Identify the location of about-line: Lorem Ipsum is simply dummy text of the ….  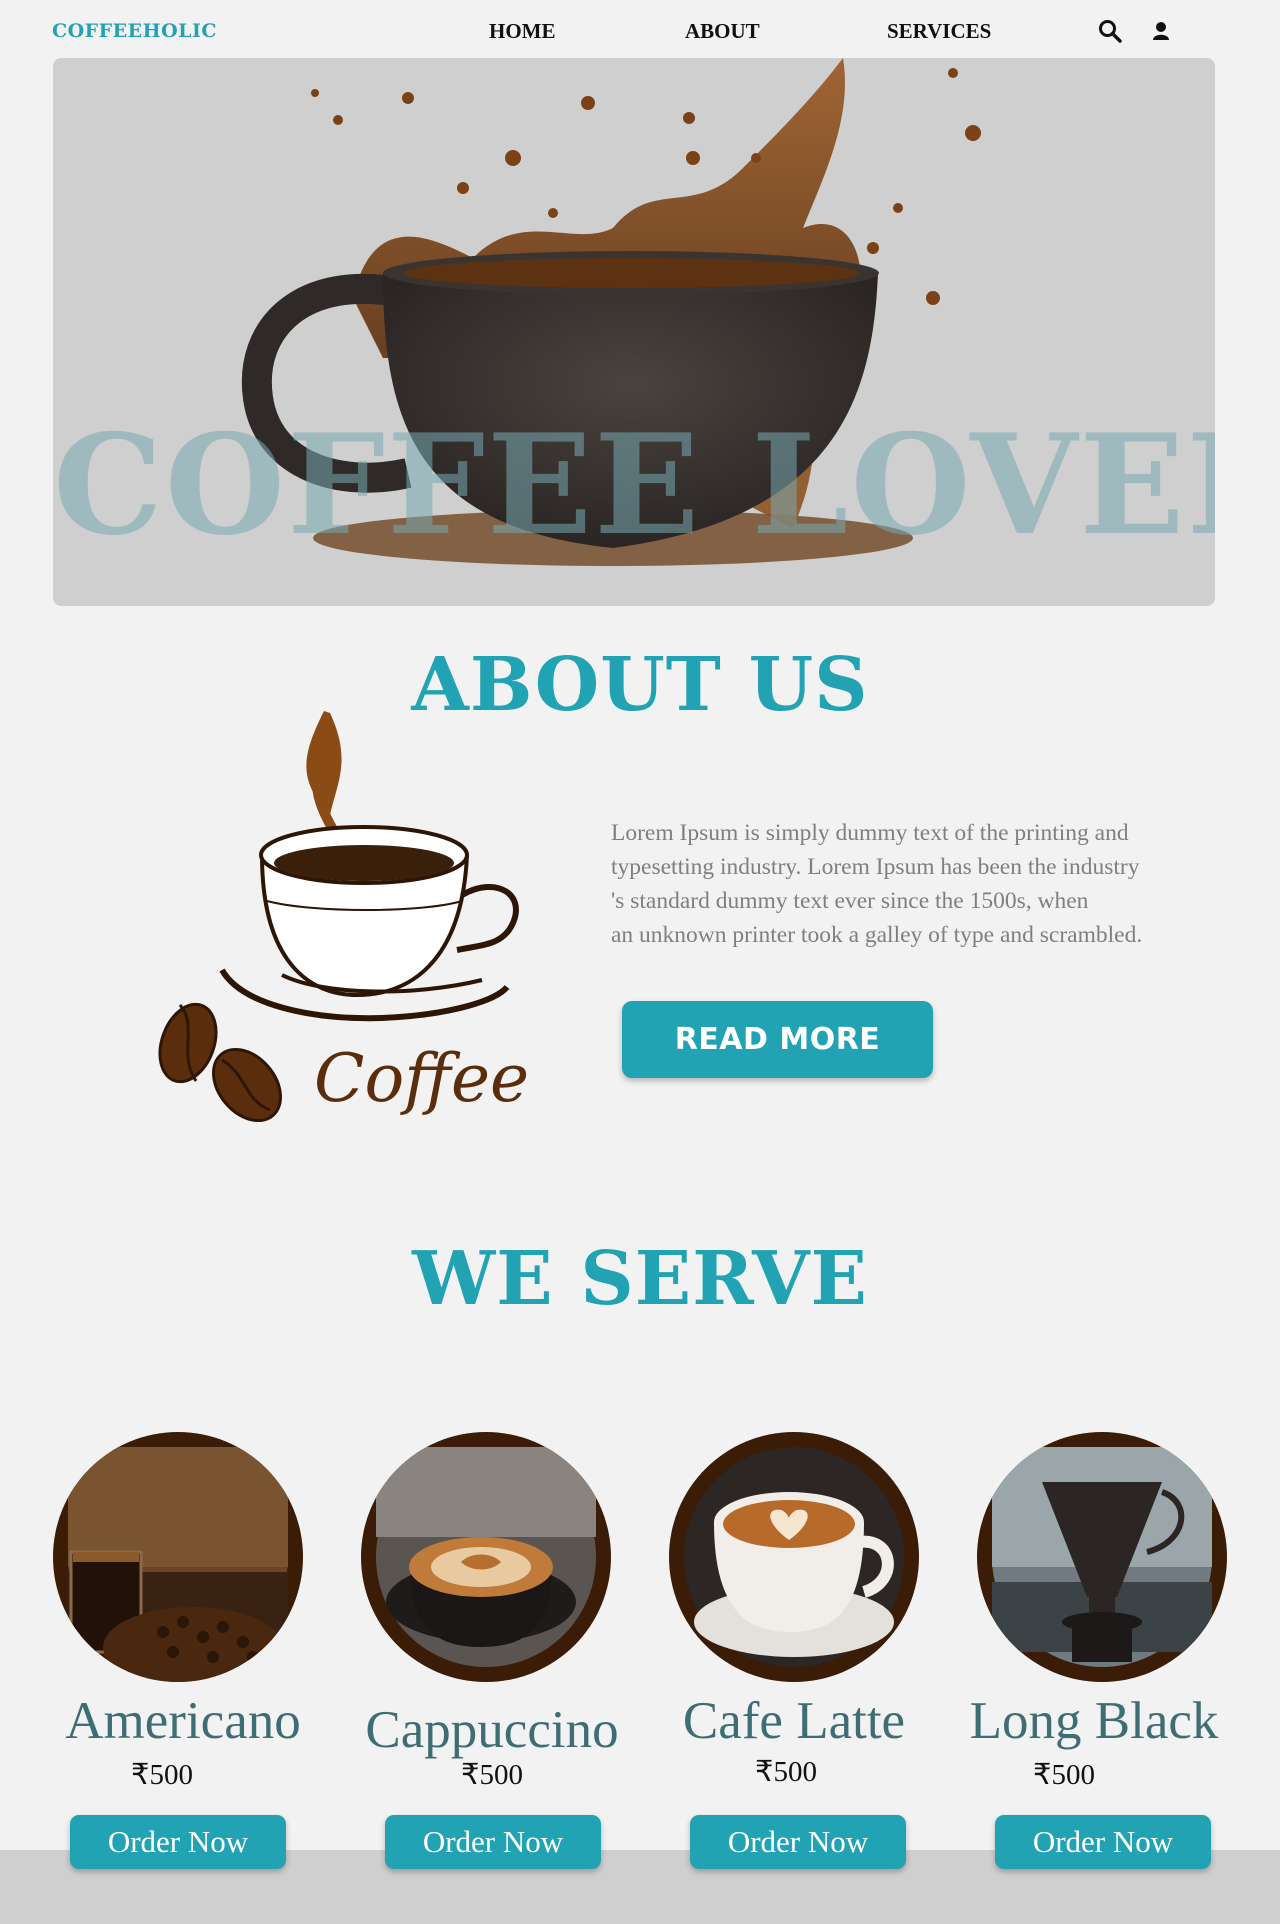
(870, 833).